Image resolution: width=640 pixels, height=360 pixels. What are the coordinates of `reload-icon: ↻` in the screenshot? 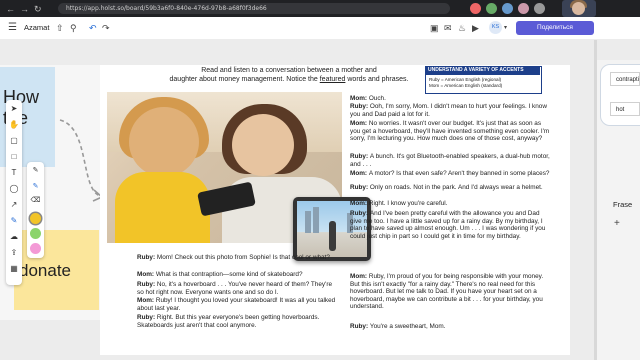 It's located at (38, 9).